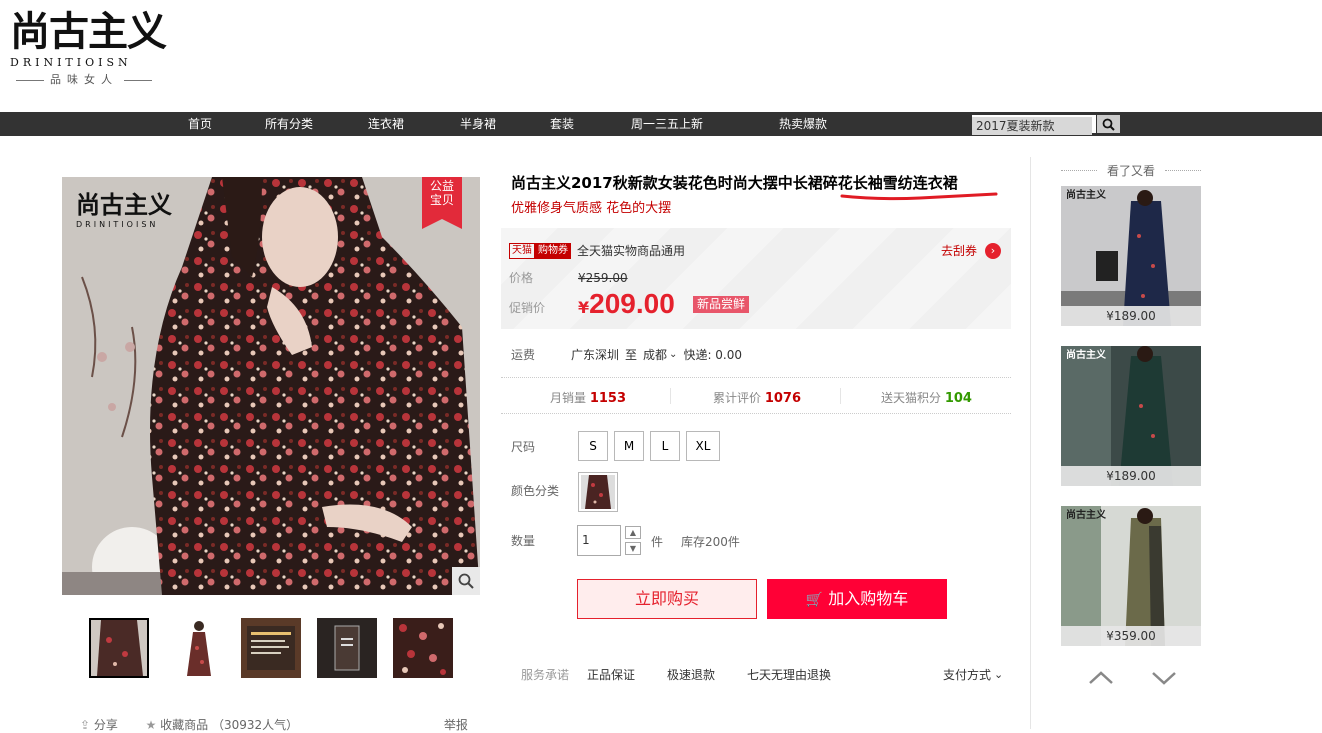 This screenshot has width=1322, height=733. I want to click on share-favorite-row: ⇪ 分享 ★ 收藏商品 （30932人气） 举报, so click(274, 724).